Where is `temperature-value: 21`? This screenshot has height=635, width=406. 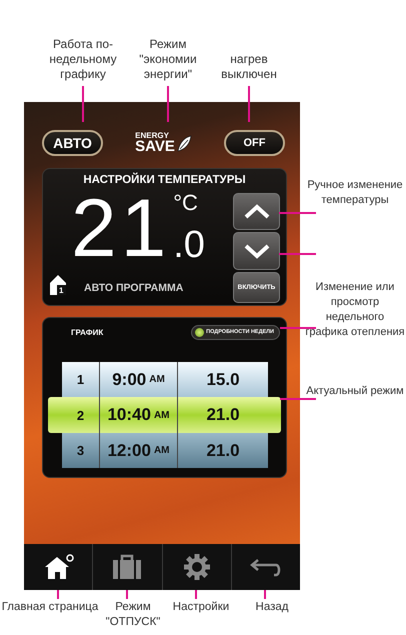
temperature-value: 21 is located at coordinates (120, 229).